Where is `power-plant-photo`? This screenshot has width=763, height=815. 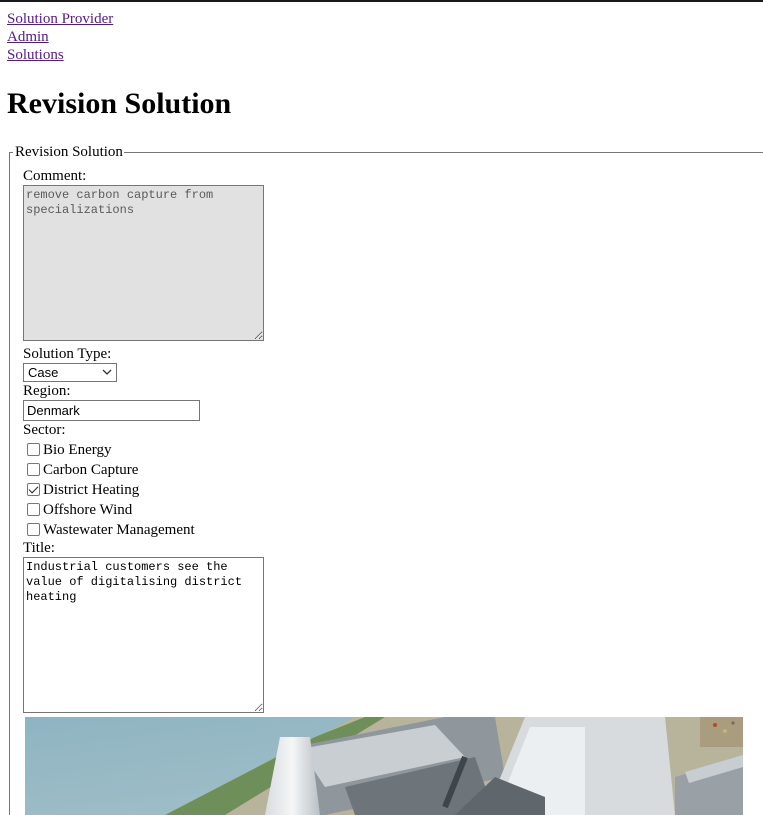 power-plant-photo is located at coordinates (384, 766).